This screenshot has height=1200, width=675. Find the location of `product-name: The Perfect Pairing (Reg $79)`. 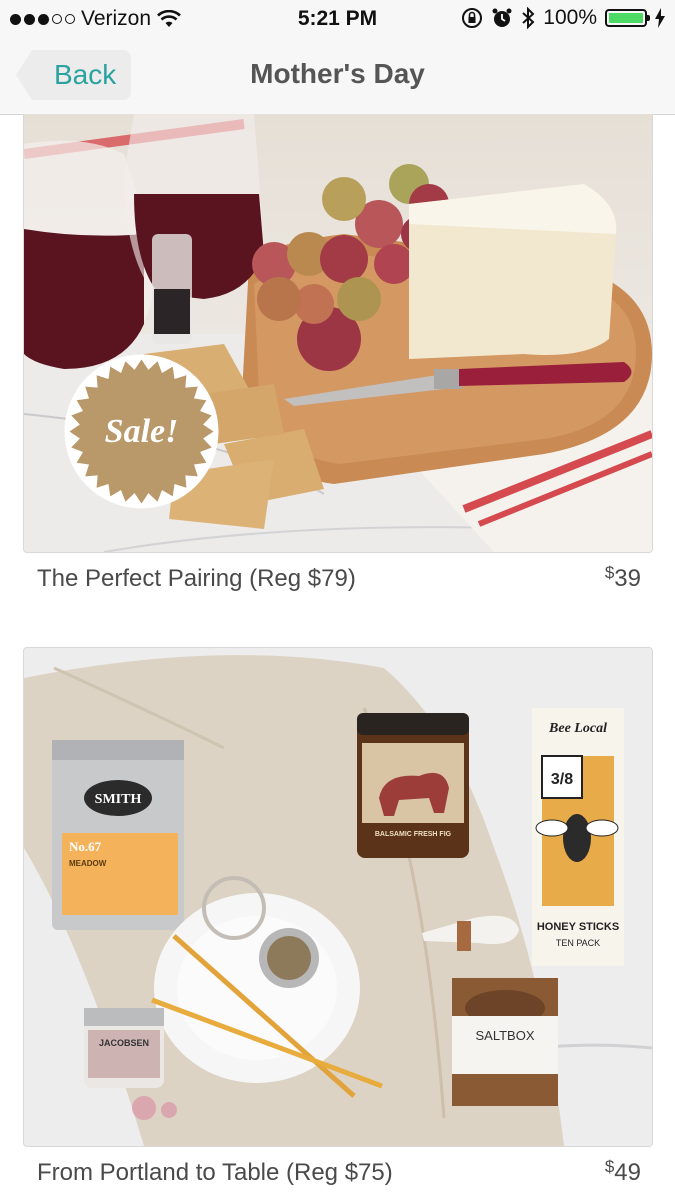

product-name: The Perfect Pairing (Reg $79) is located at coordinates (196, 578).